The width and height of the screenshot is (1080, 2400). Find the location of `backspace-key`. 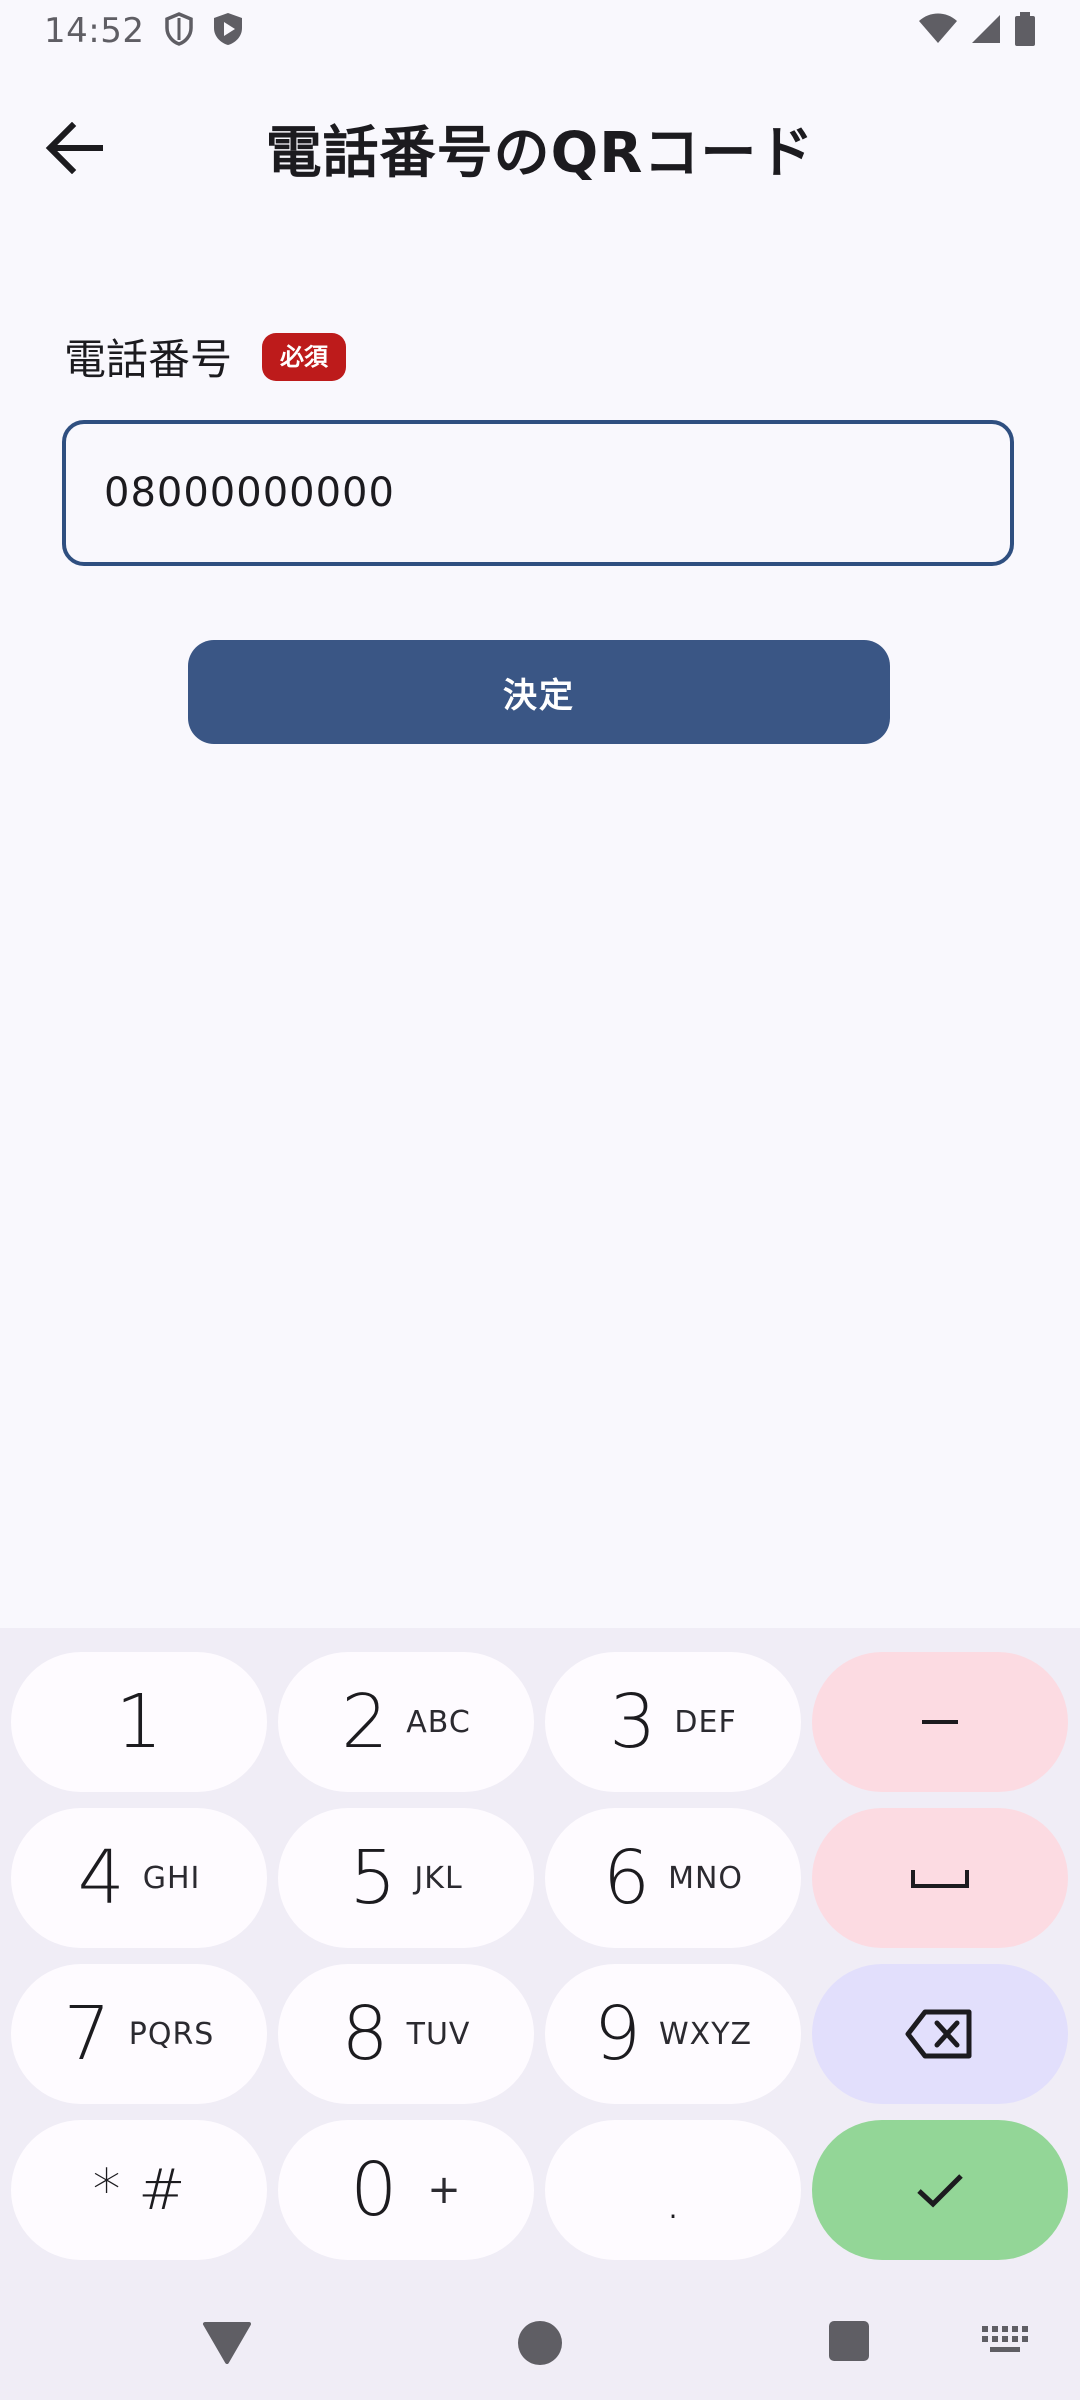

backspace-key is located at coordinates (940, 2034).